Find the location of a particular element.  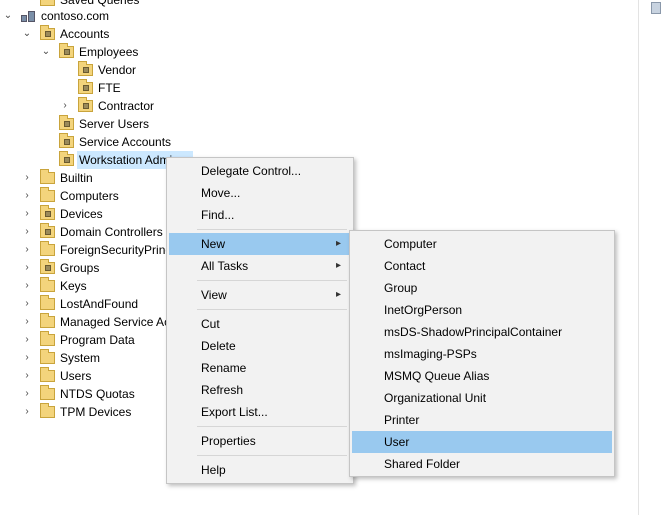

menu-item-properties: Properties is located at coordinates (260, 441).